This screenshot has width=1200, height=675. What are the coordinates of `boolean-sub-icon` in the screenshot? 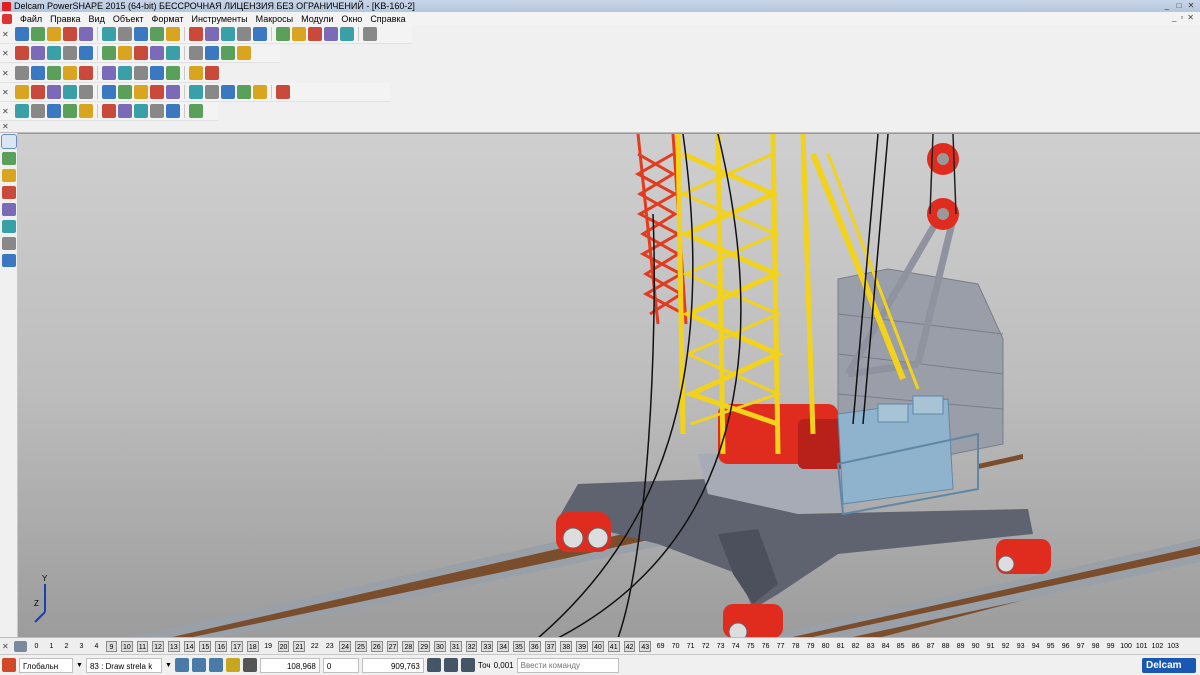 It's located at (109, 92).